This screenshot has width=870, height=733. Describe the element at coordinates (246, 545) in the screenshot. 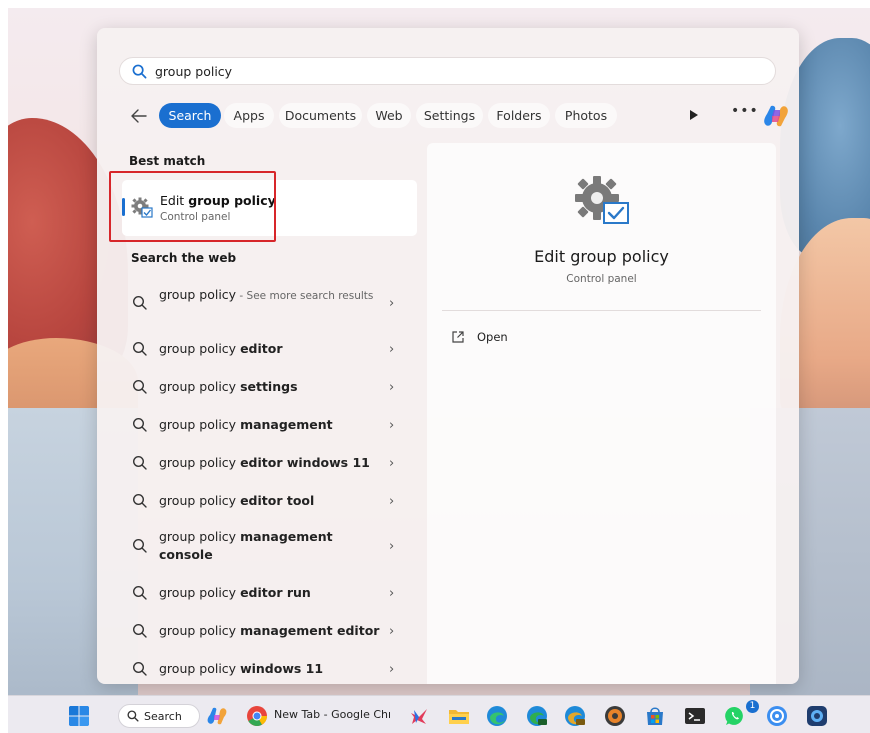

I see `web-suggestion-text: group policy management console` at that location.